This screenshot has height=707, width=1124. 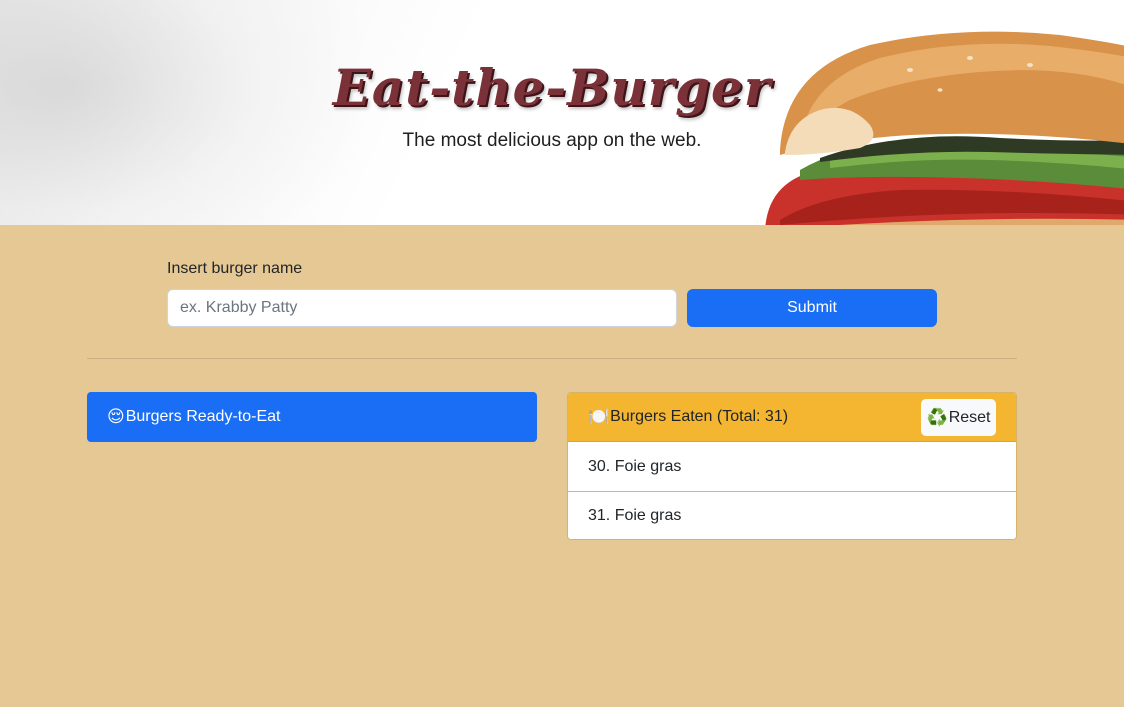 What do you see at coordinates (116, 416) in the screenshot?
I see `relieved-face-icon: 😌` at bounding box center [116, 416].